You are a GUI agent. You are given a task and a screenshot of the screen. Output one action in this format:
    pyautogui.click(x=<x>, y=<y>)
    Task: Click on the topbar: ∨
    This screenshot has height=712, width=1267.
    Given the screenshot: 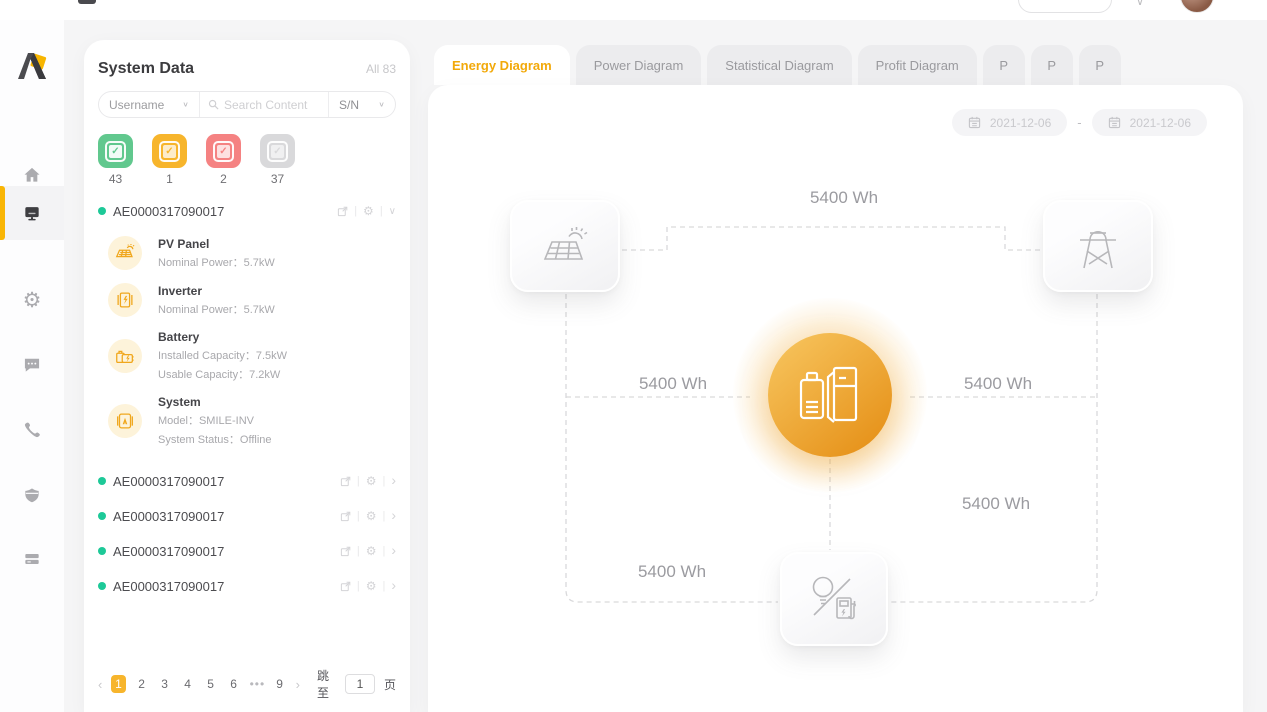 What is the action you would take?
    pyautogui.click(x=633, y=10)
    